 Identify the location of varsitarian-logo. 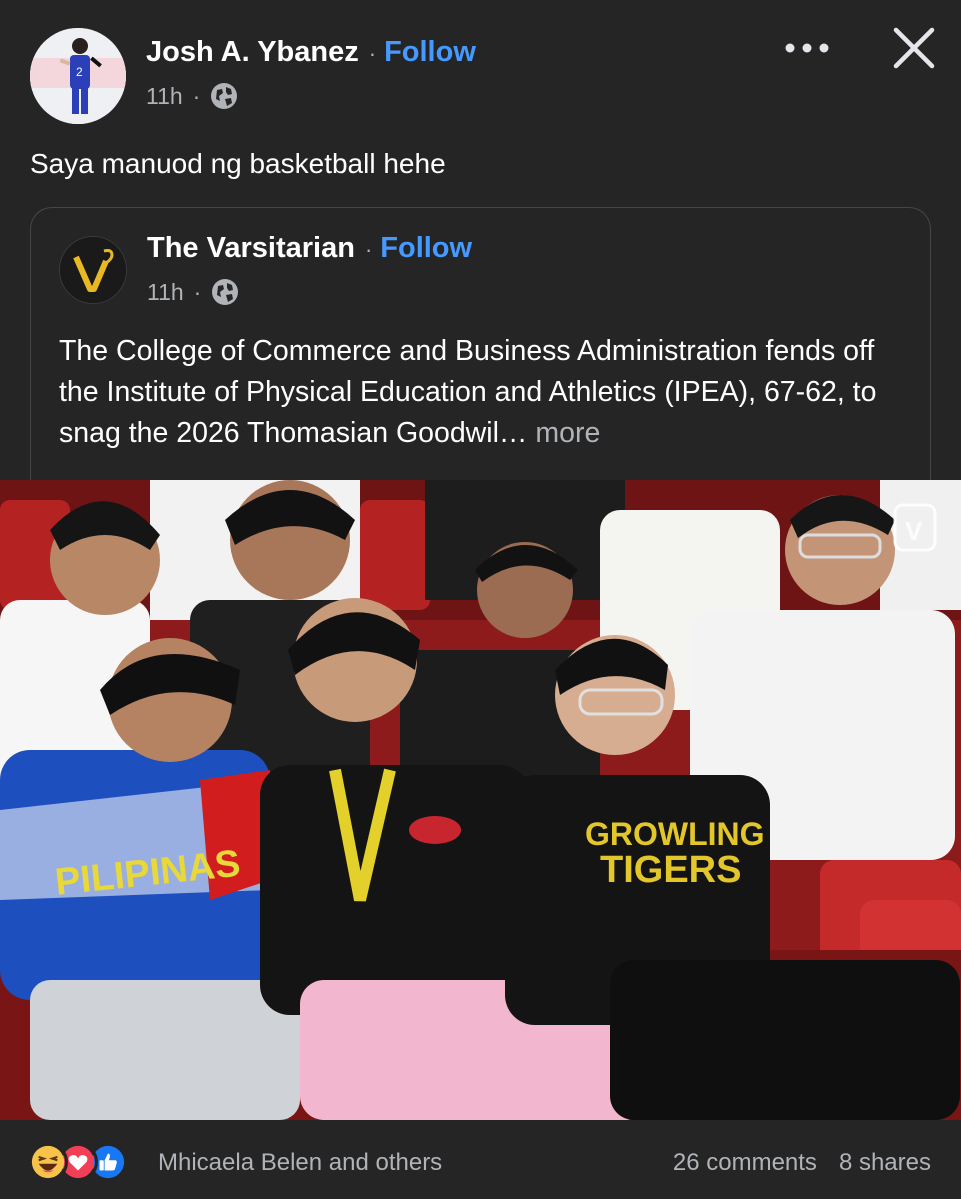
(93, 270).